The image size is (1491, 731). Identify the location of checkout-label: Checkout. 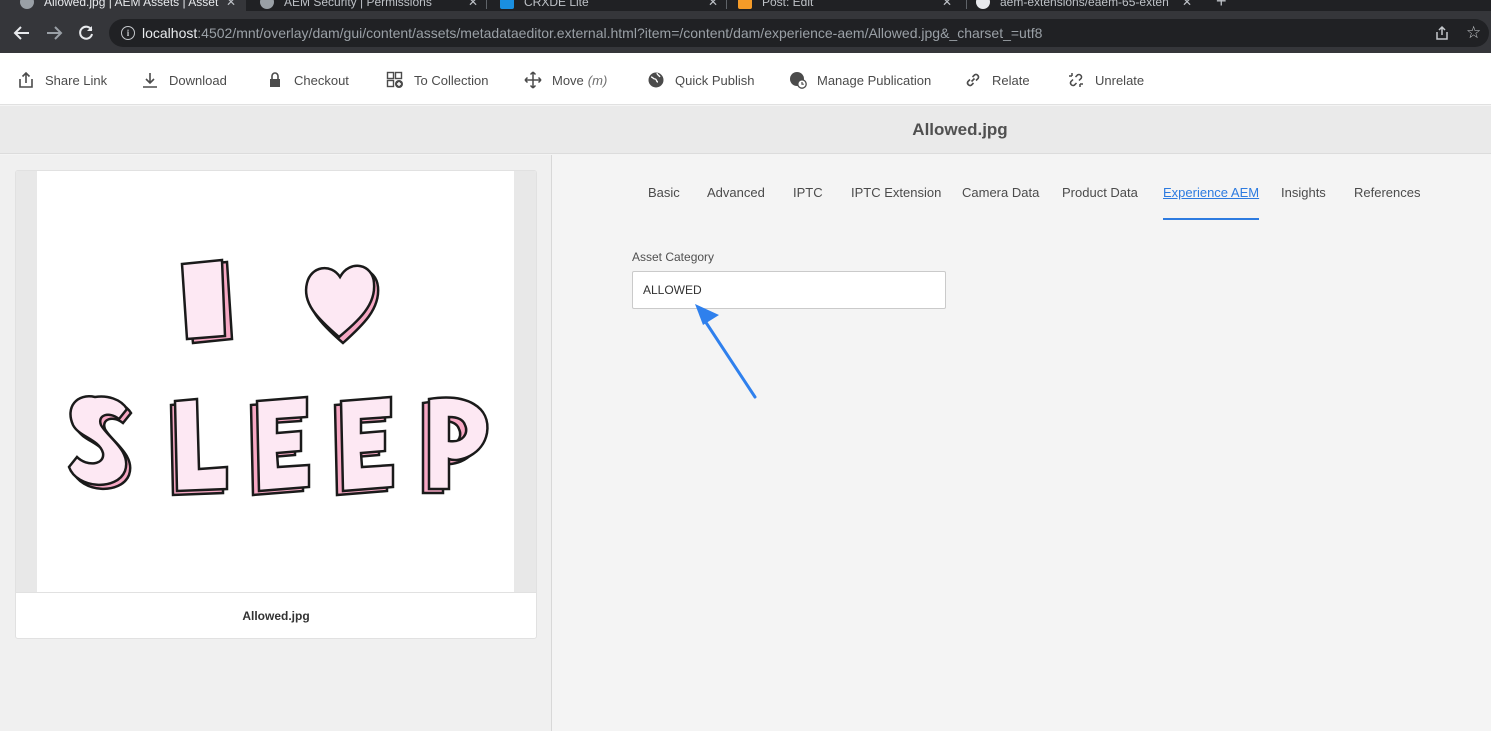
(321, 80).